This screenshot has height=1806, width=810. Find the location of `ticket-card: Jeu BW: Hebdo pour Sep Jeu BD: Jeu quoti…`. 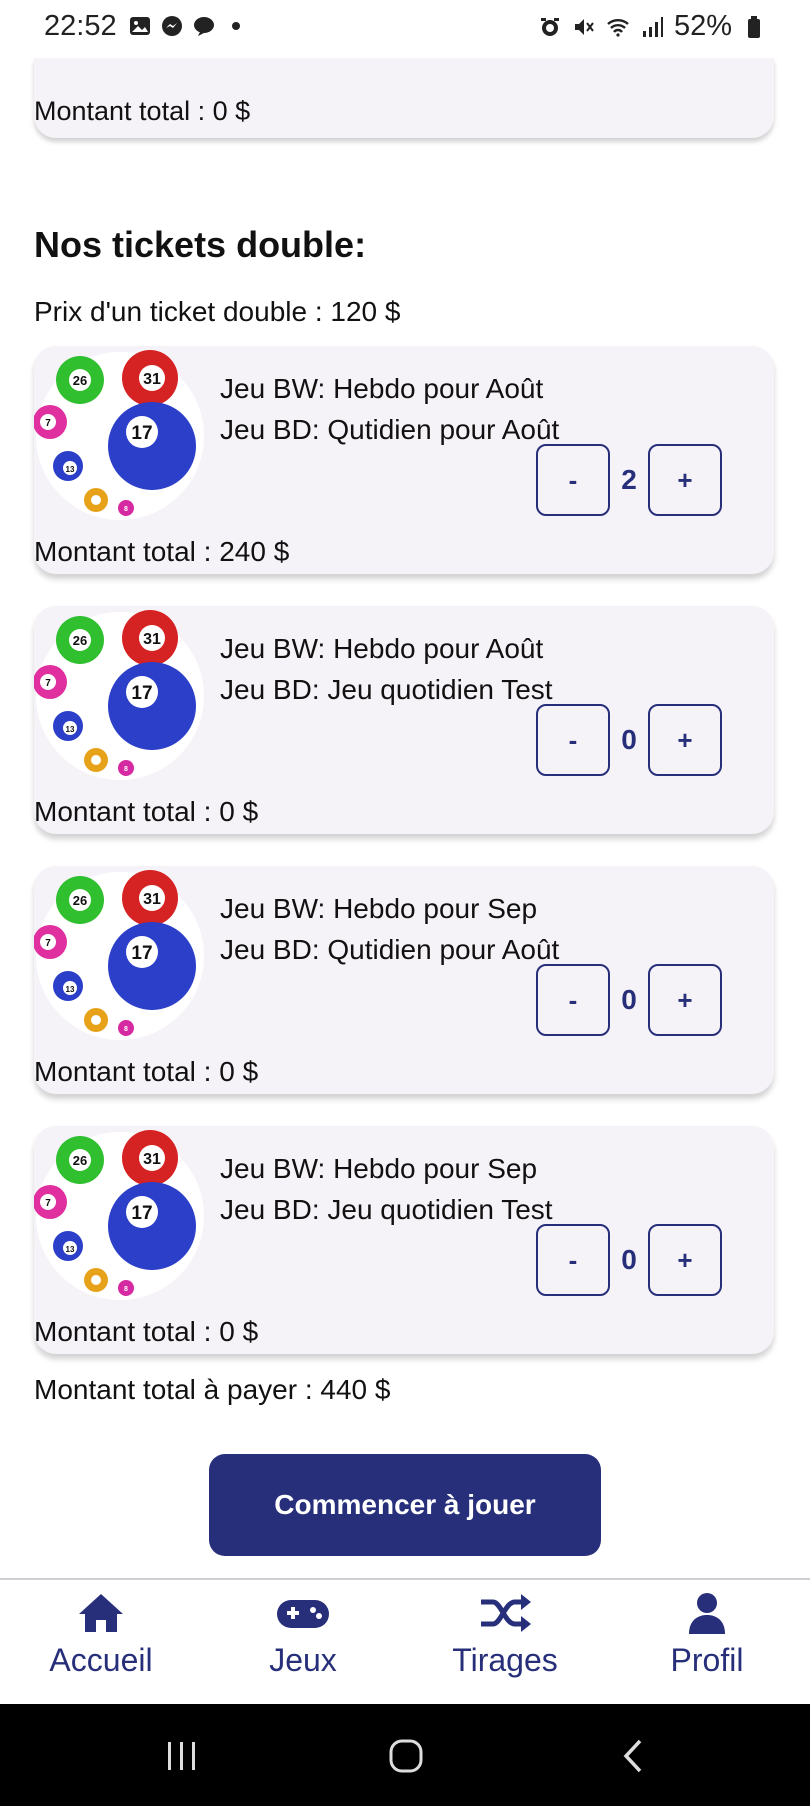

ticket-card: Jeu BW: Hebdo pour Sep Jeu BD: Jeu quoti… is located at coordinates (404, 1240).